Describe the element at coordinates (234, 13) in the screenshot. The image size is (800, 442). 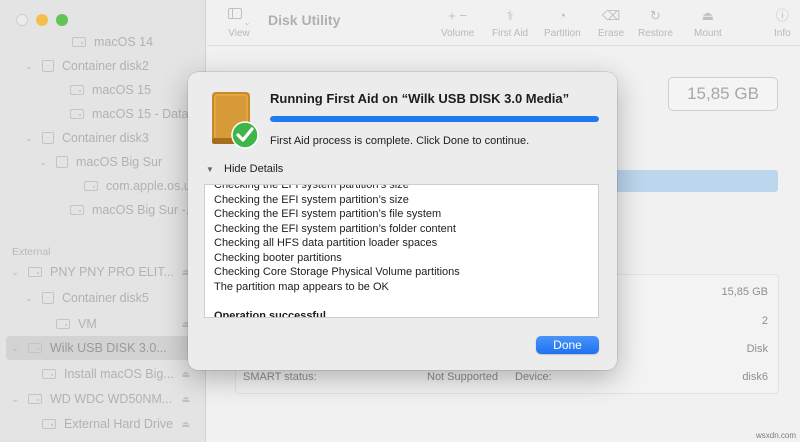
I see `sidebar-toggle-icon` at that location.